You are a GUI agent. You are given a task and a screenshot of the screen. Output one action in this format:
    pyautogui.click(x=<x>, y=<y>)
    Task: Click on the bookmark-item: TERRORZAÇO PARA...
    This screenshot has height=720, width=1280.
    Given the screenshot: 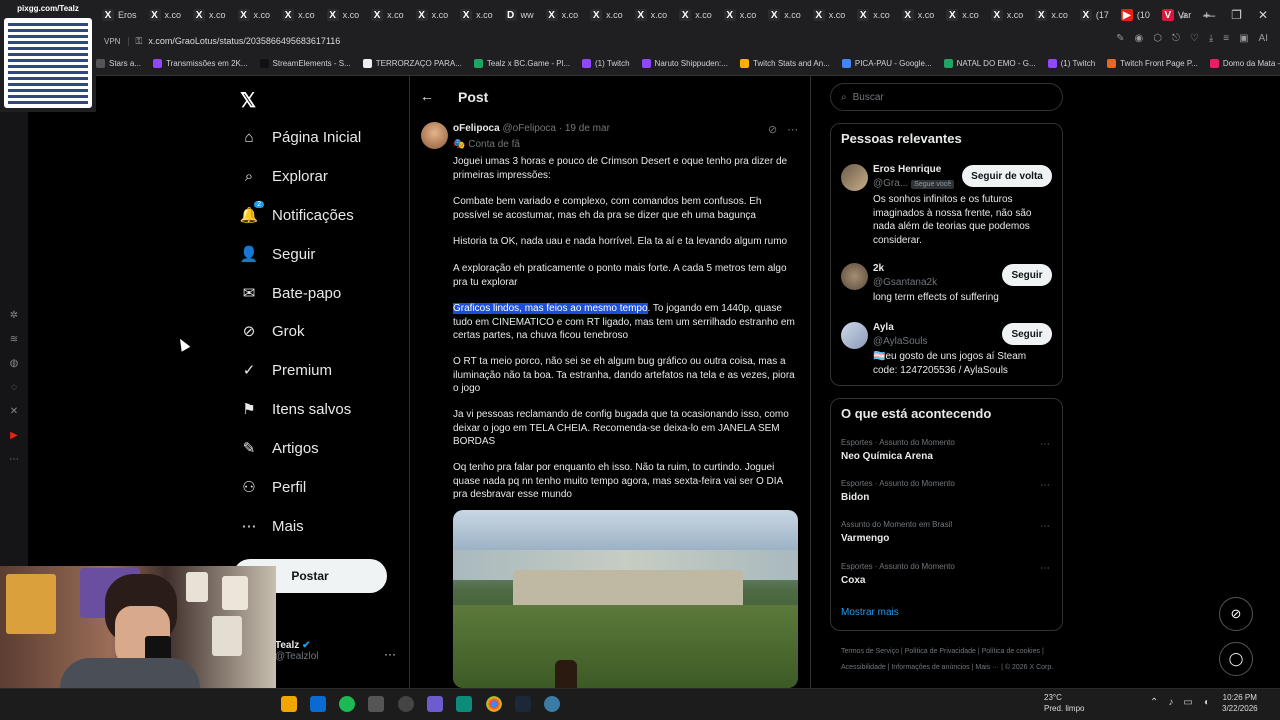 What is the action you would take?
    pyautogui.click(x=412, y=63)
    